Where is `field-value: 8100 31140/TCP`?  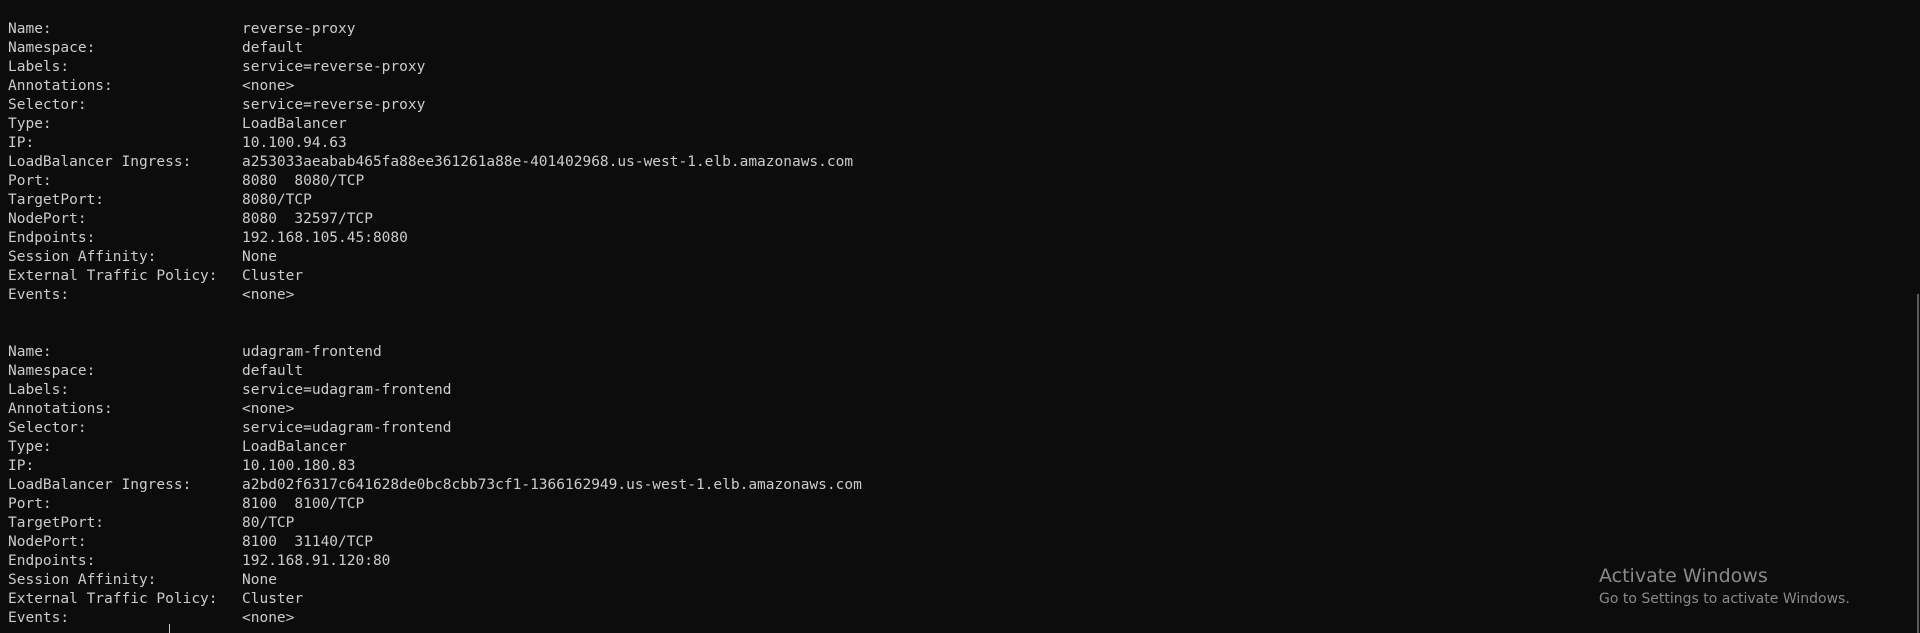
field-value: 8100 31140/TCP is located at coordinates (307, 542).